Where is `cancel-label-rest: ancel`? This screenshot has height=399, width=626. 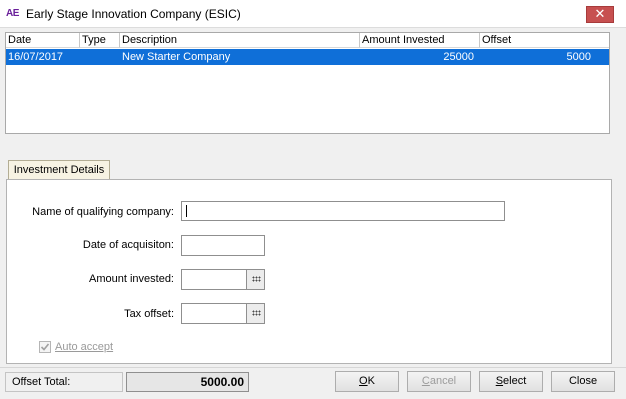 cancel-label-rest: ancel is located at coordinates (443, 381).